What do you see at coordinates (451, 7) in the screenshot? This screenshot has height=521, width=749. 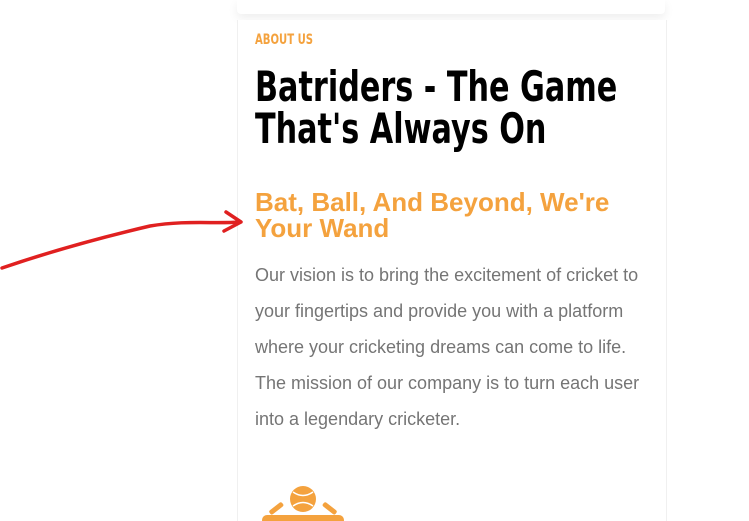 I see `previous-card-edge` at bounding box center [451, 7].